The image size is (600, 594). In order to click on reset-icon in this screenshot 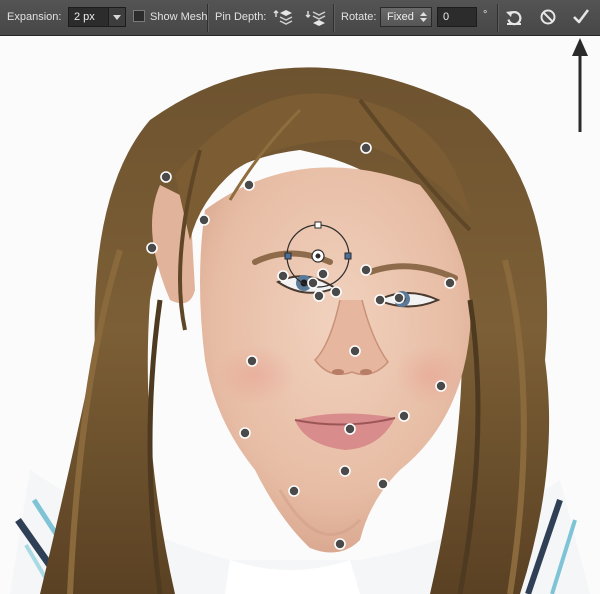, I will do `click(514, 18)`.